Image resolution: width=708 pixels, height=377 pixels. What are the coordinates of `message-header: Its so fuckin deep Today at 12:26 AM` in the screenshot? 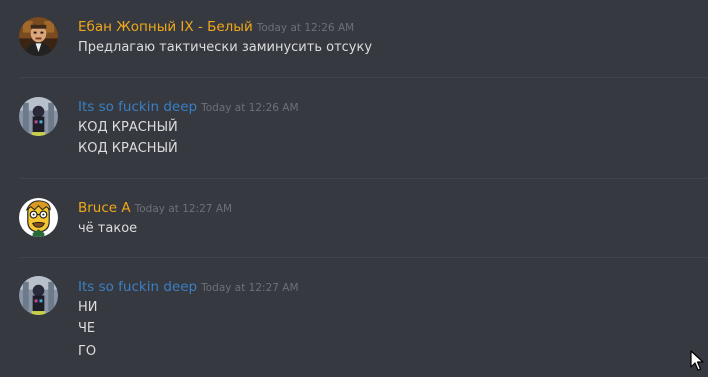 It's located at (188, 106).